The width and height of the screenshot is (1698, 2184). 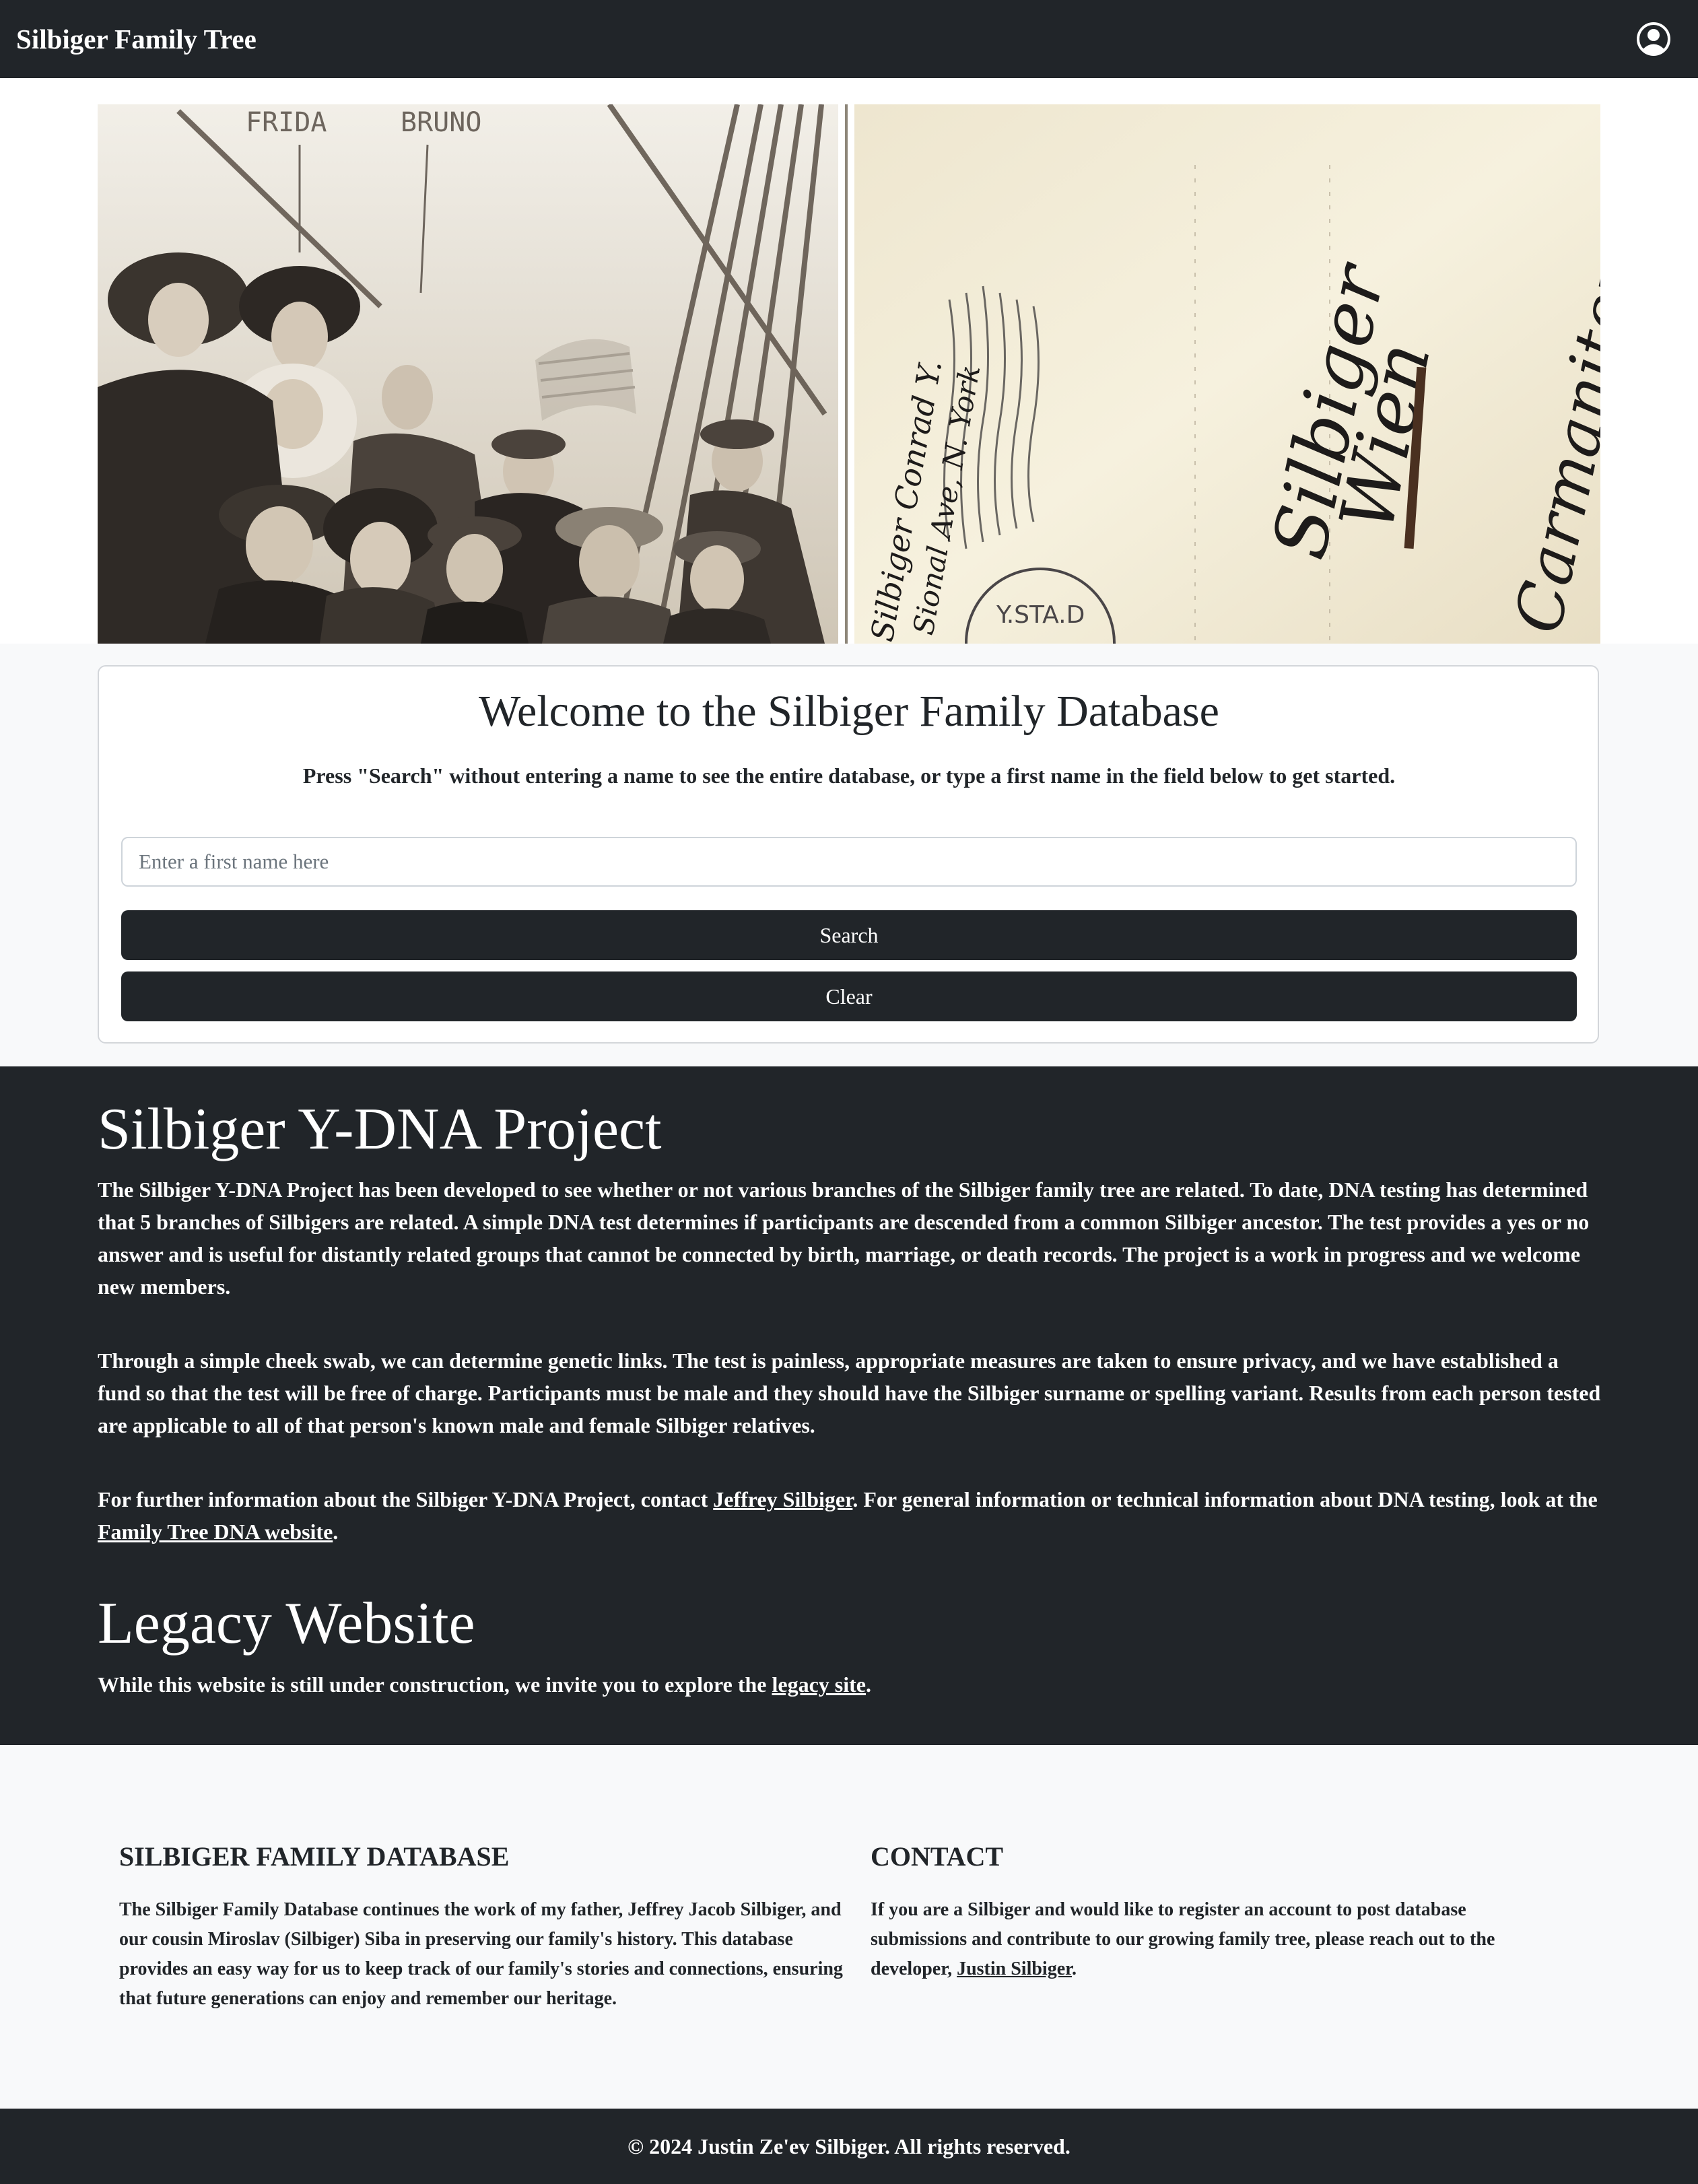 What do you see at coordinates (1014, 1968) in the screenshot?
I see `justin-silbiger-link: Justin Silbiger` at bounding box center [1014, 1968].